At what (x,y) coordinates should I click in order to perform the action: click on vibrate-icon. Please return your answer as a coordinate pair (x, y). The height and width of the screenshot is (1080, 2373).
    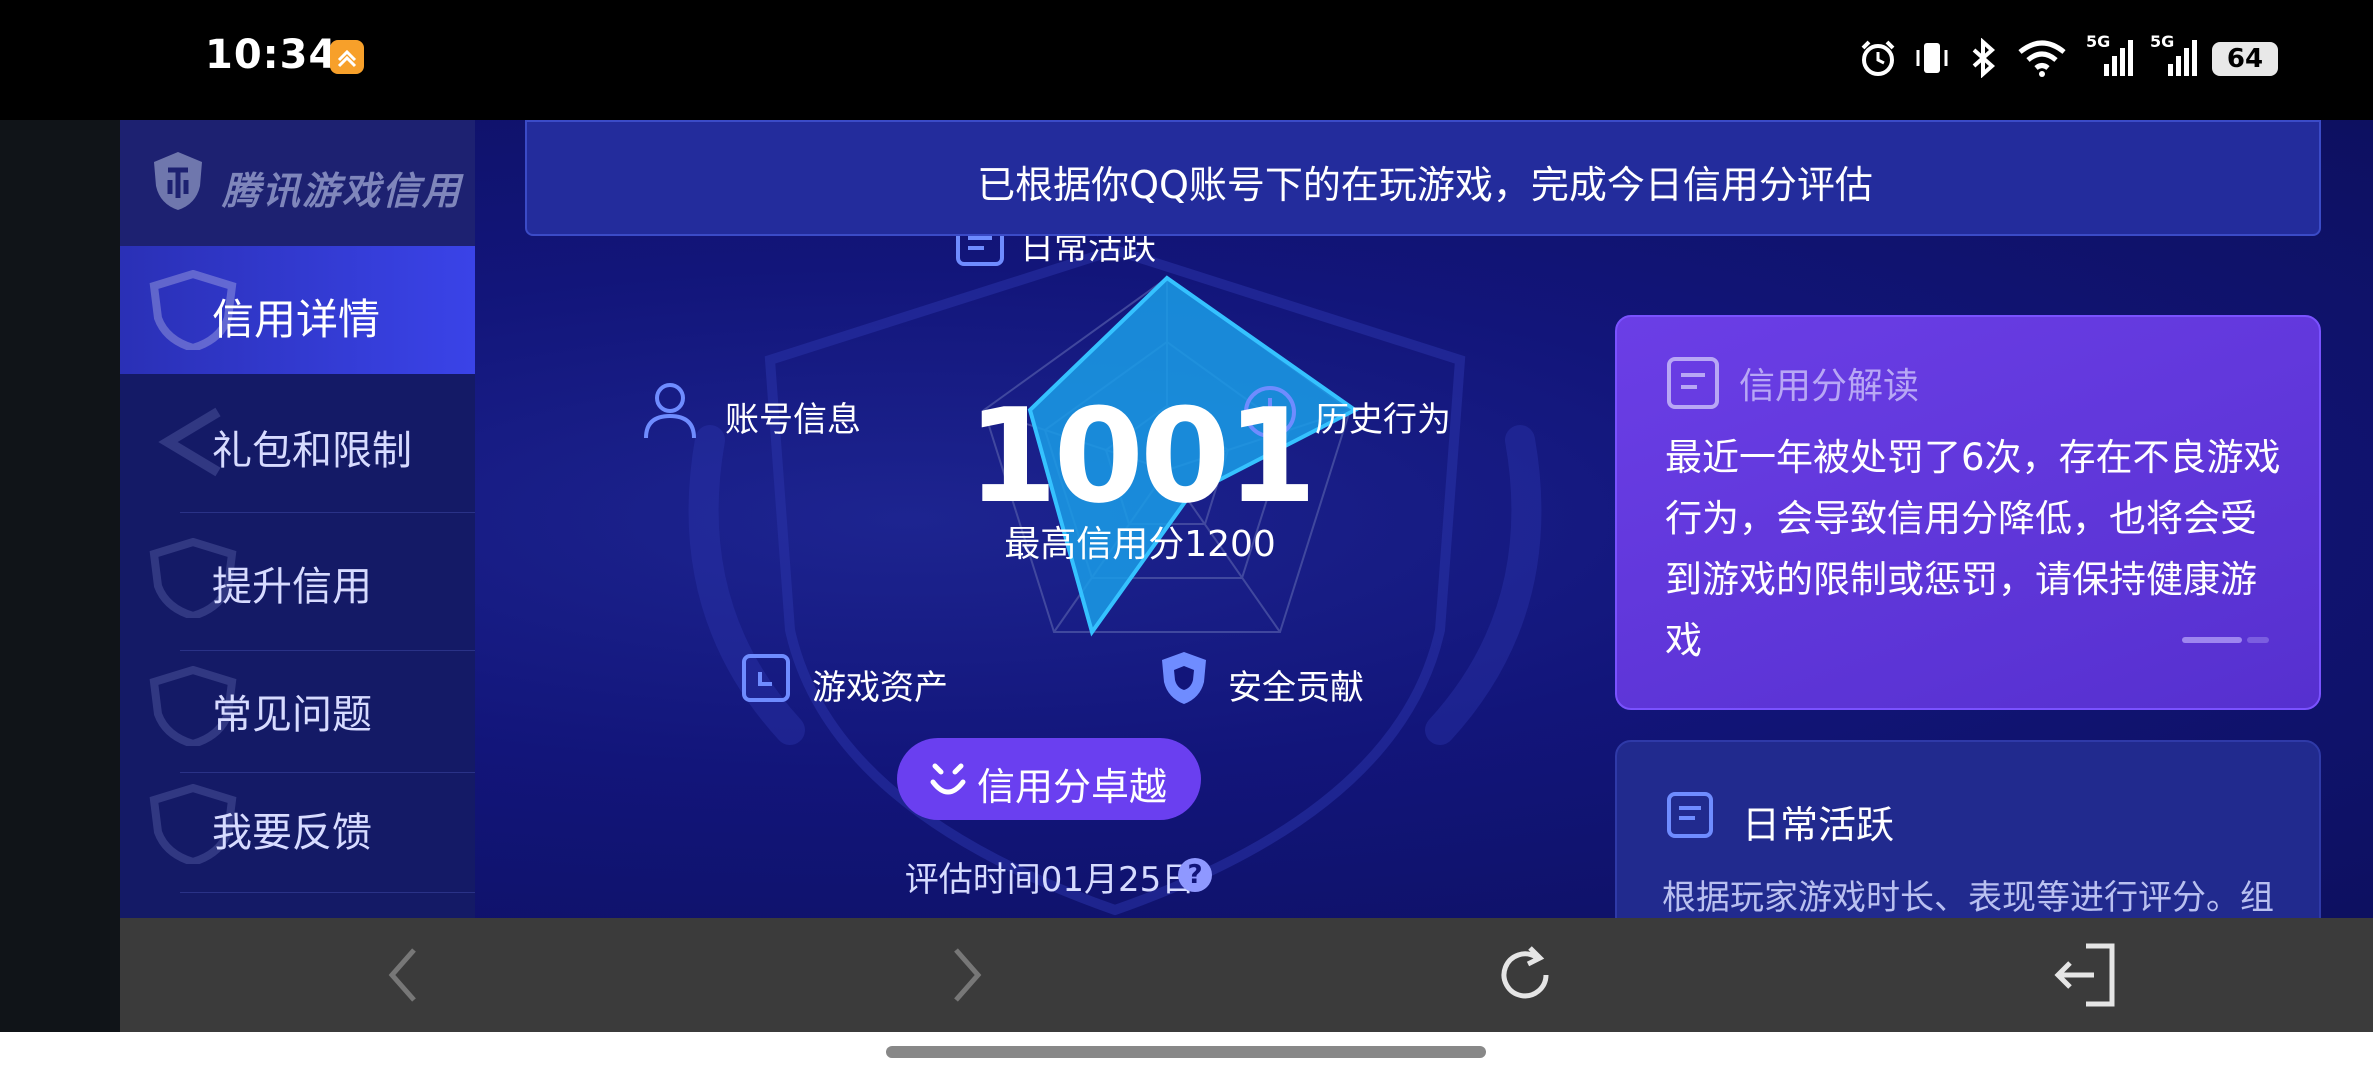
    Looking at the image, I should click on (1932, 58).